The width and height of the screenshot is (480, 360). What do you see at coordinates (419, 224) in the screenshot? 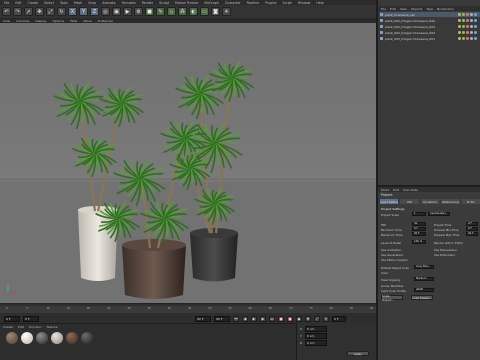
I see `fps-field: 30` at bounding box center [419, 224].